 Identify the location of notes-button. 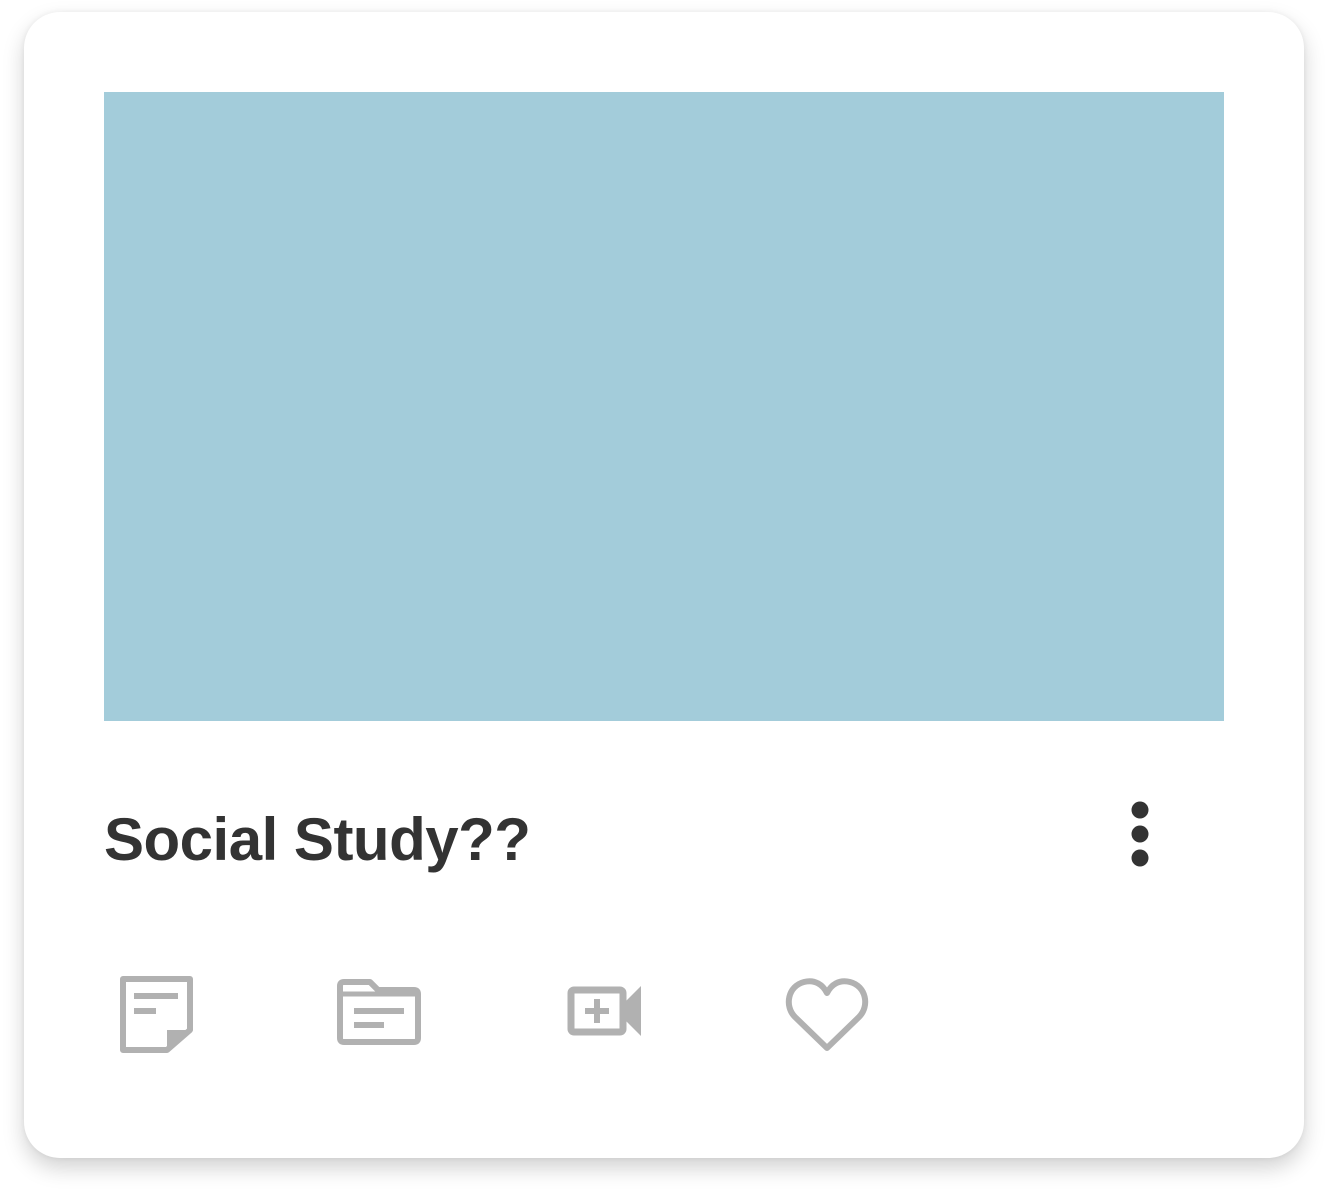
(155, 1017).